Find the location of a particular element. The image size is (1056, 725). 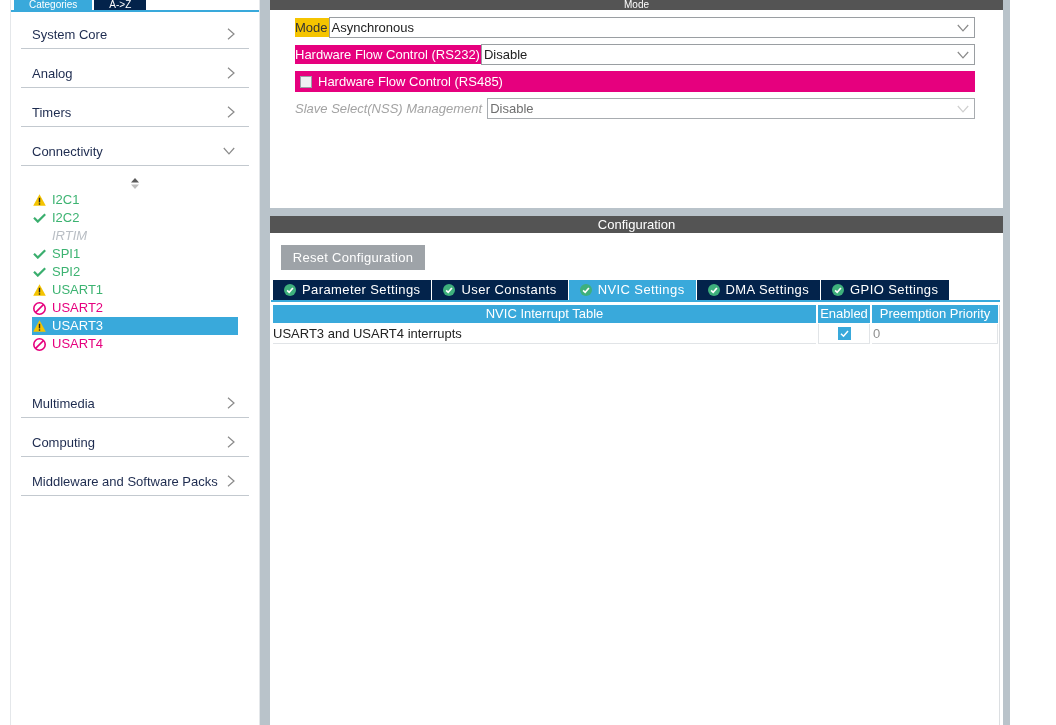

field-label: Mode is located at coordinates (312, 27).